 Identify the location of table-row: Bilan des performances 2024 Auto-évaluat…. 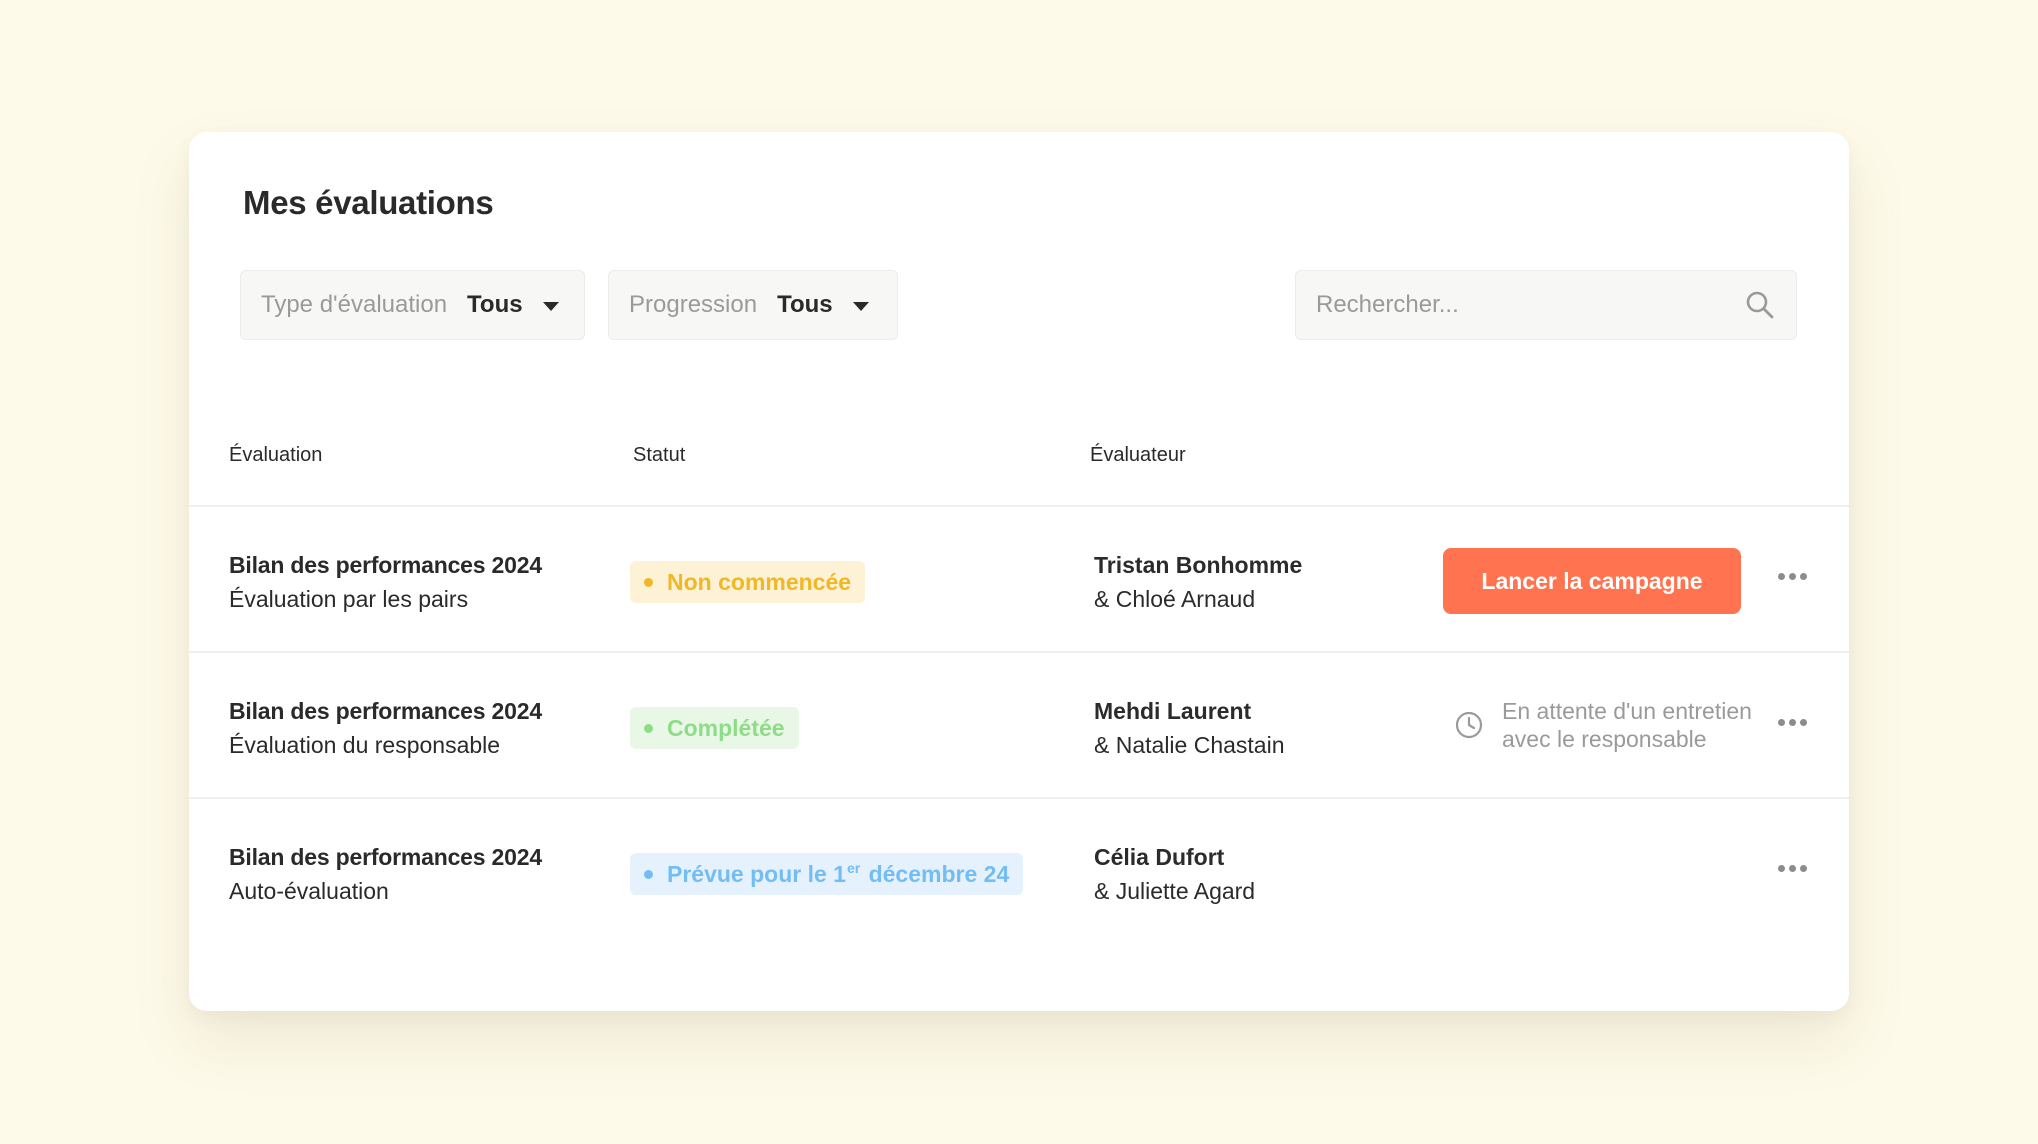
(1019, 870).